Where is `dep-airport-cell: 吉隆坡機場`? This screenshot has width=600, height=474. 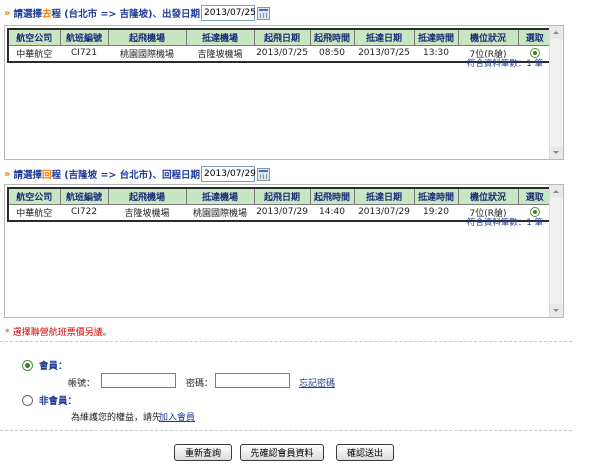 dep-airport-cell: 吉隆坡機場 is located at coordinates (146, 212).